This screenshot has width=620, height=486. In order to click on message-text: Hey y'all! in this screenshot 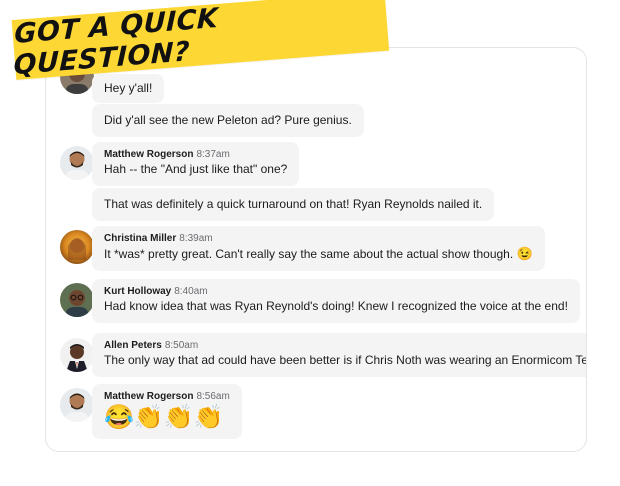, I will do `click(128, 88)`.